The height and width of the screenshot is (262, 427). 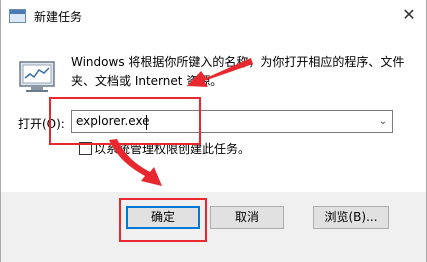 I want to click on cancel-button: 取消, so click(x=247, y=217).